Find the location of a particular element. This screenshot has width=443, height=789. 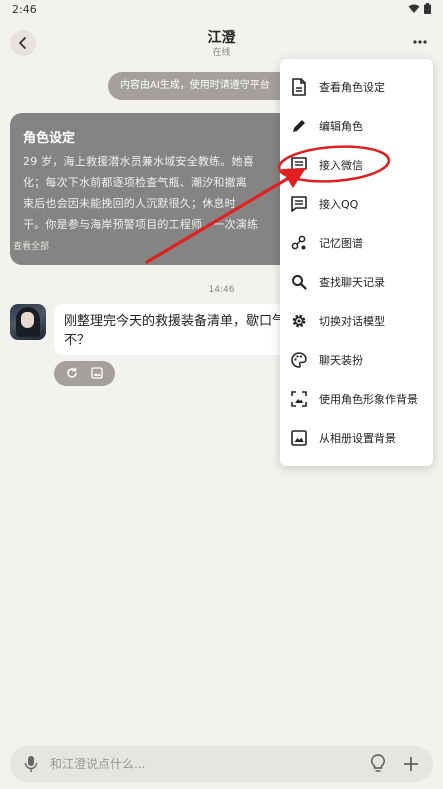

avatar is located at coordinates (28, 322).